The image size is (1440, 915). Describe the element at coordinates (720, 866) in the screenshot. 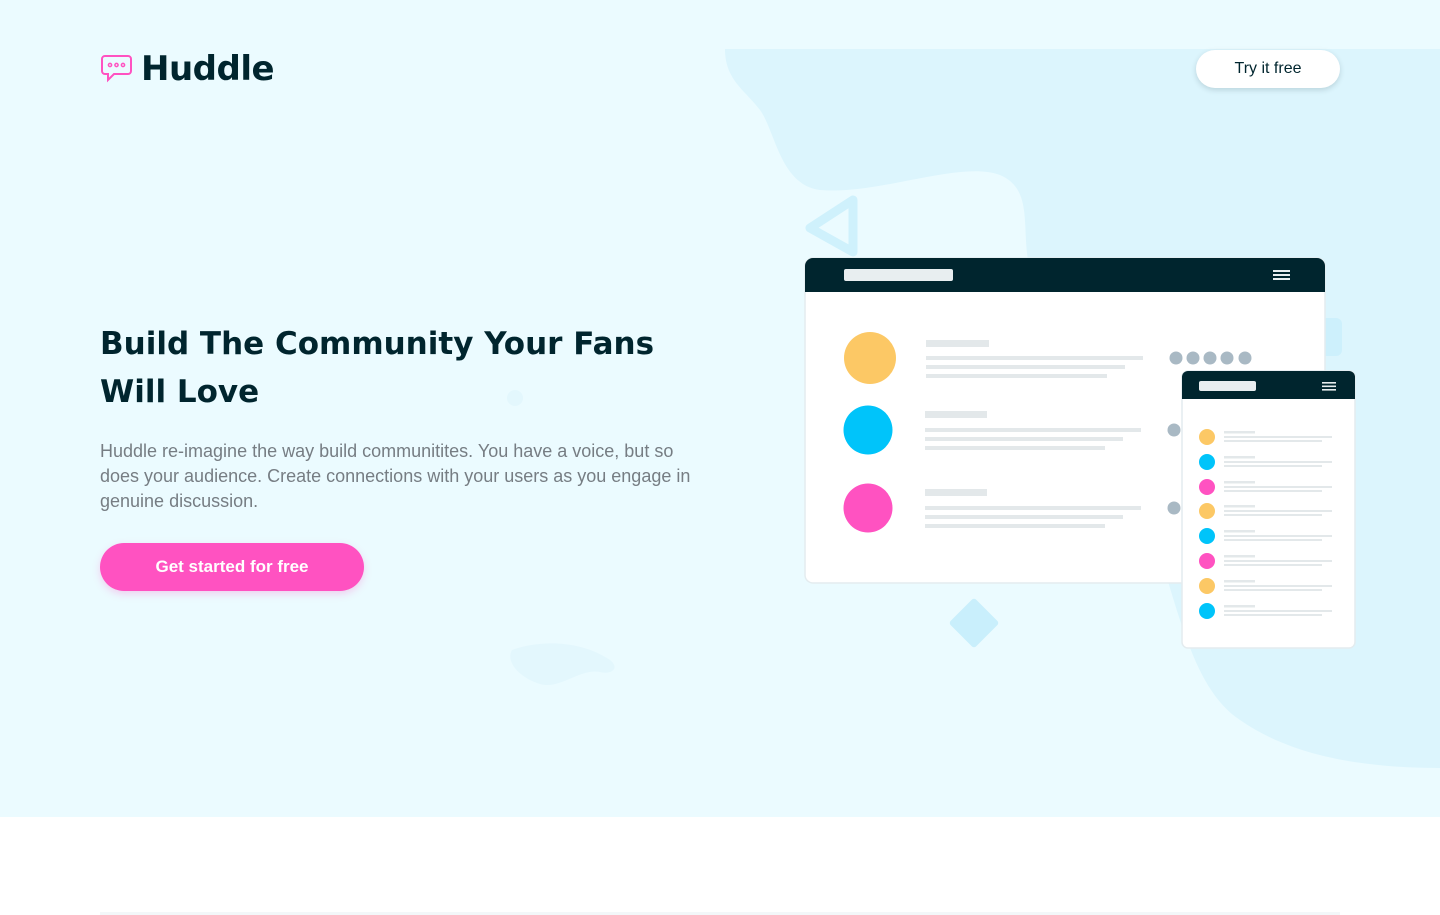

I see `next-section` at that location.